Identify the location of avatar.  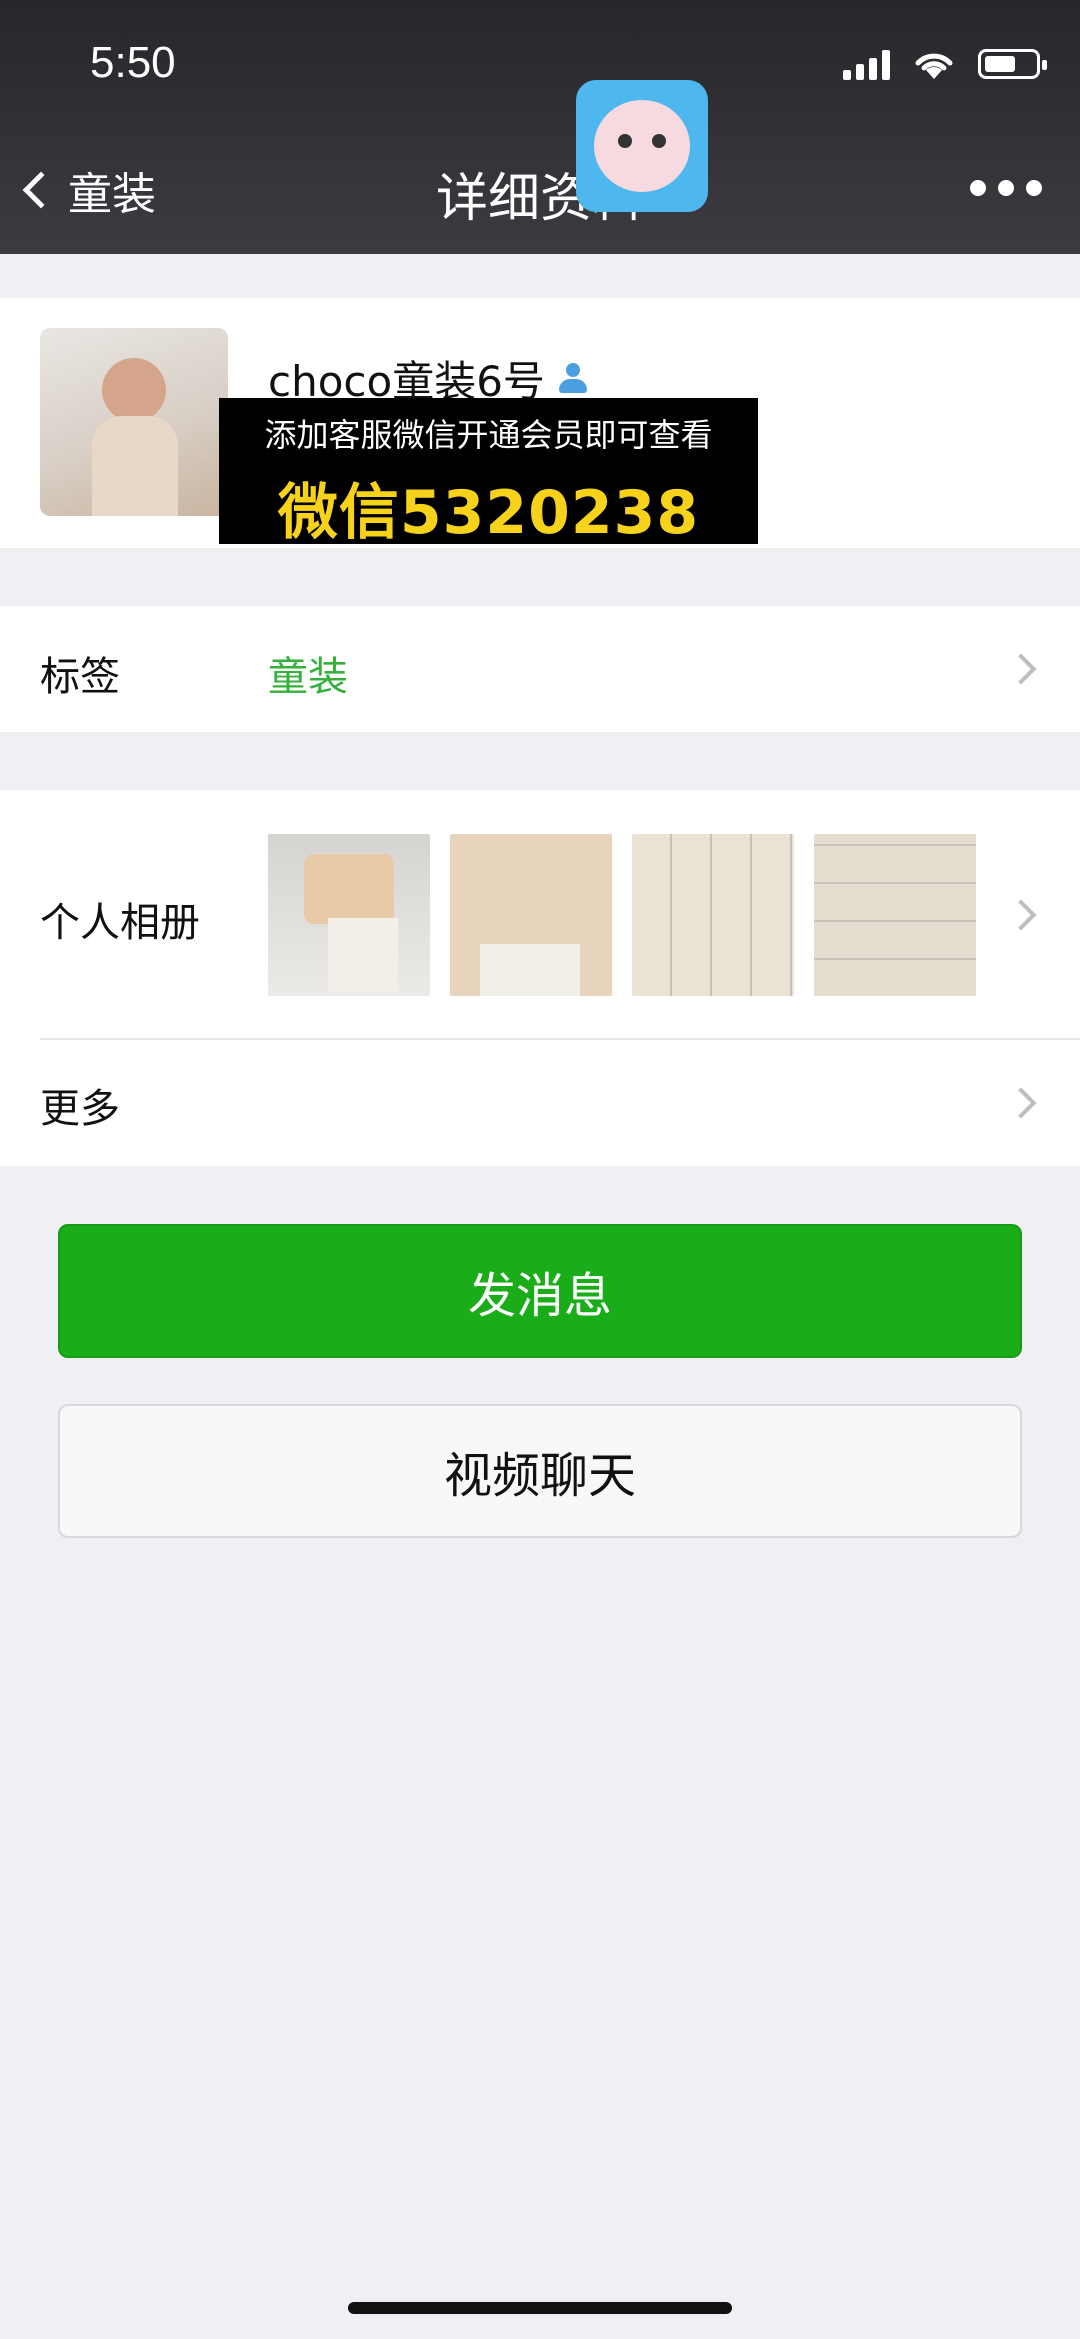
(134, 422).